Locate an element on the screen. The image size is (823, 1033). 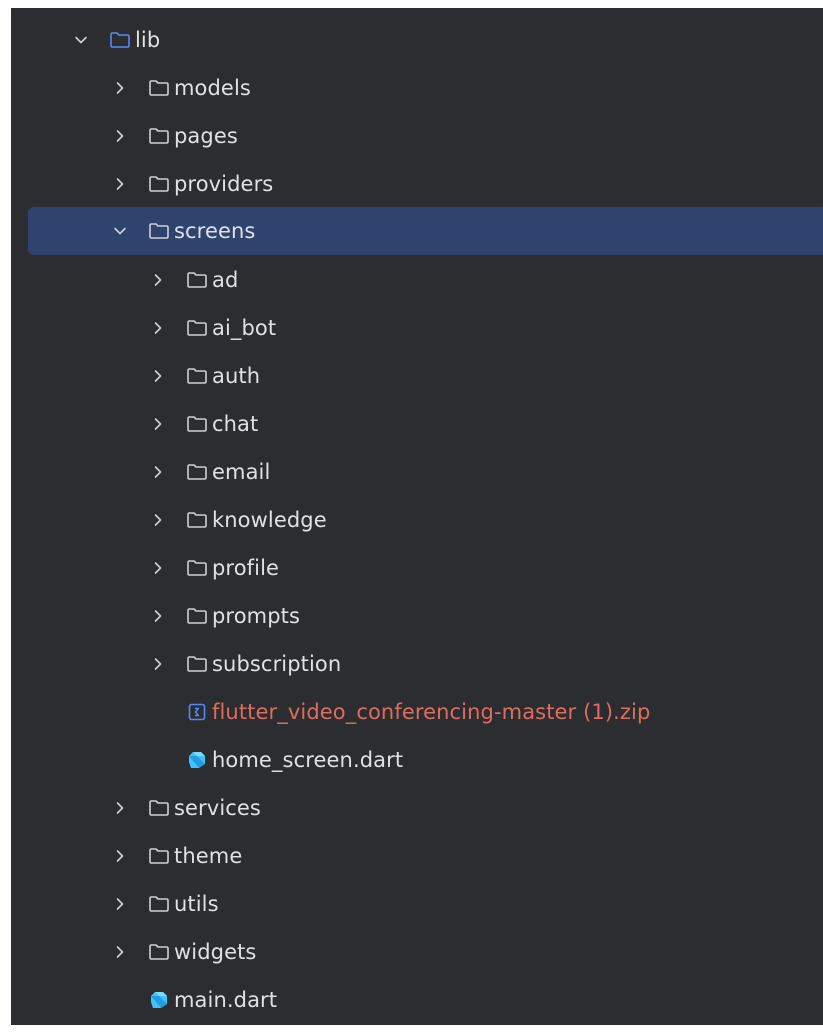
tree-node-auth: auth is located at coordinates (135, 376).